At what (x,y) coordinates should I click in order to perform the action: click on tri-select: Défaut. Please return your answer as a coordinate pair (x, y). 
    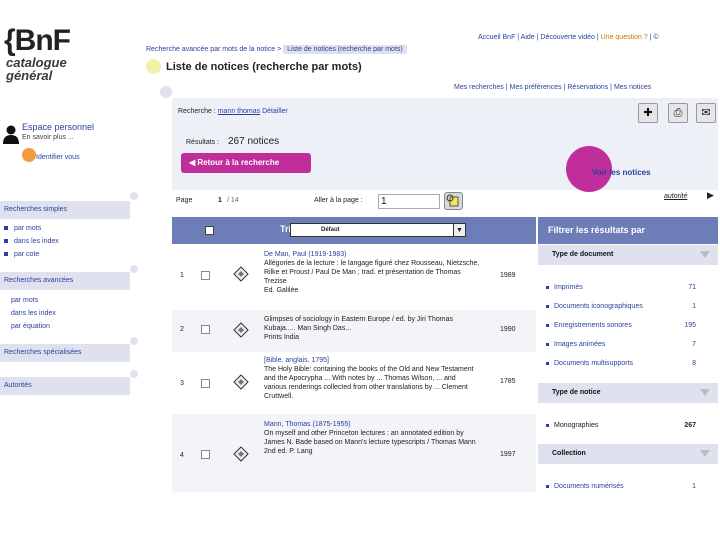
    Looking at the image, I should click on (378, 230).